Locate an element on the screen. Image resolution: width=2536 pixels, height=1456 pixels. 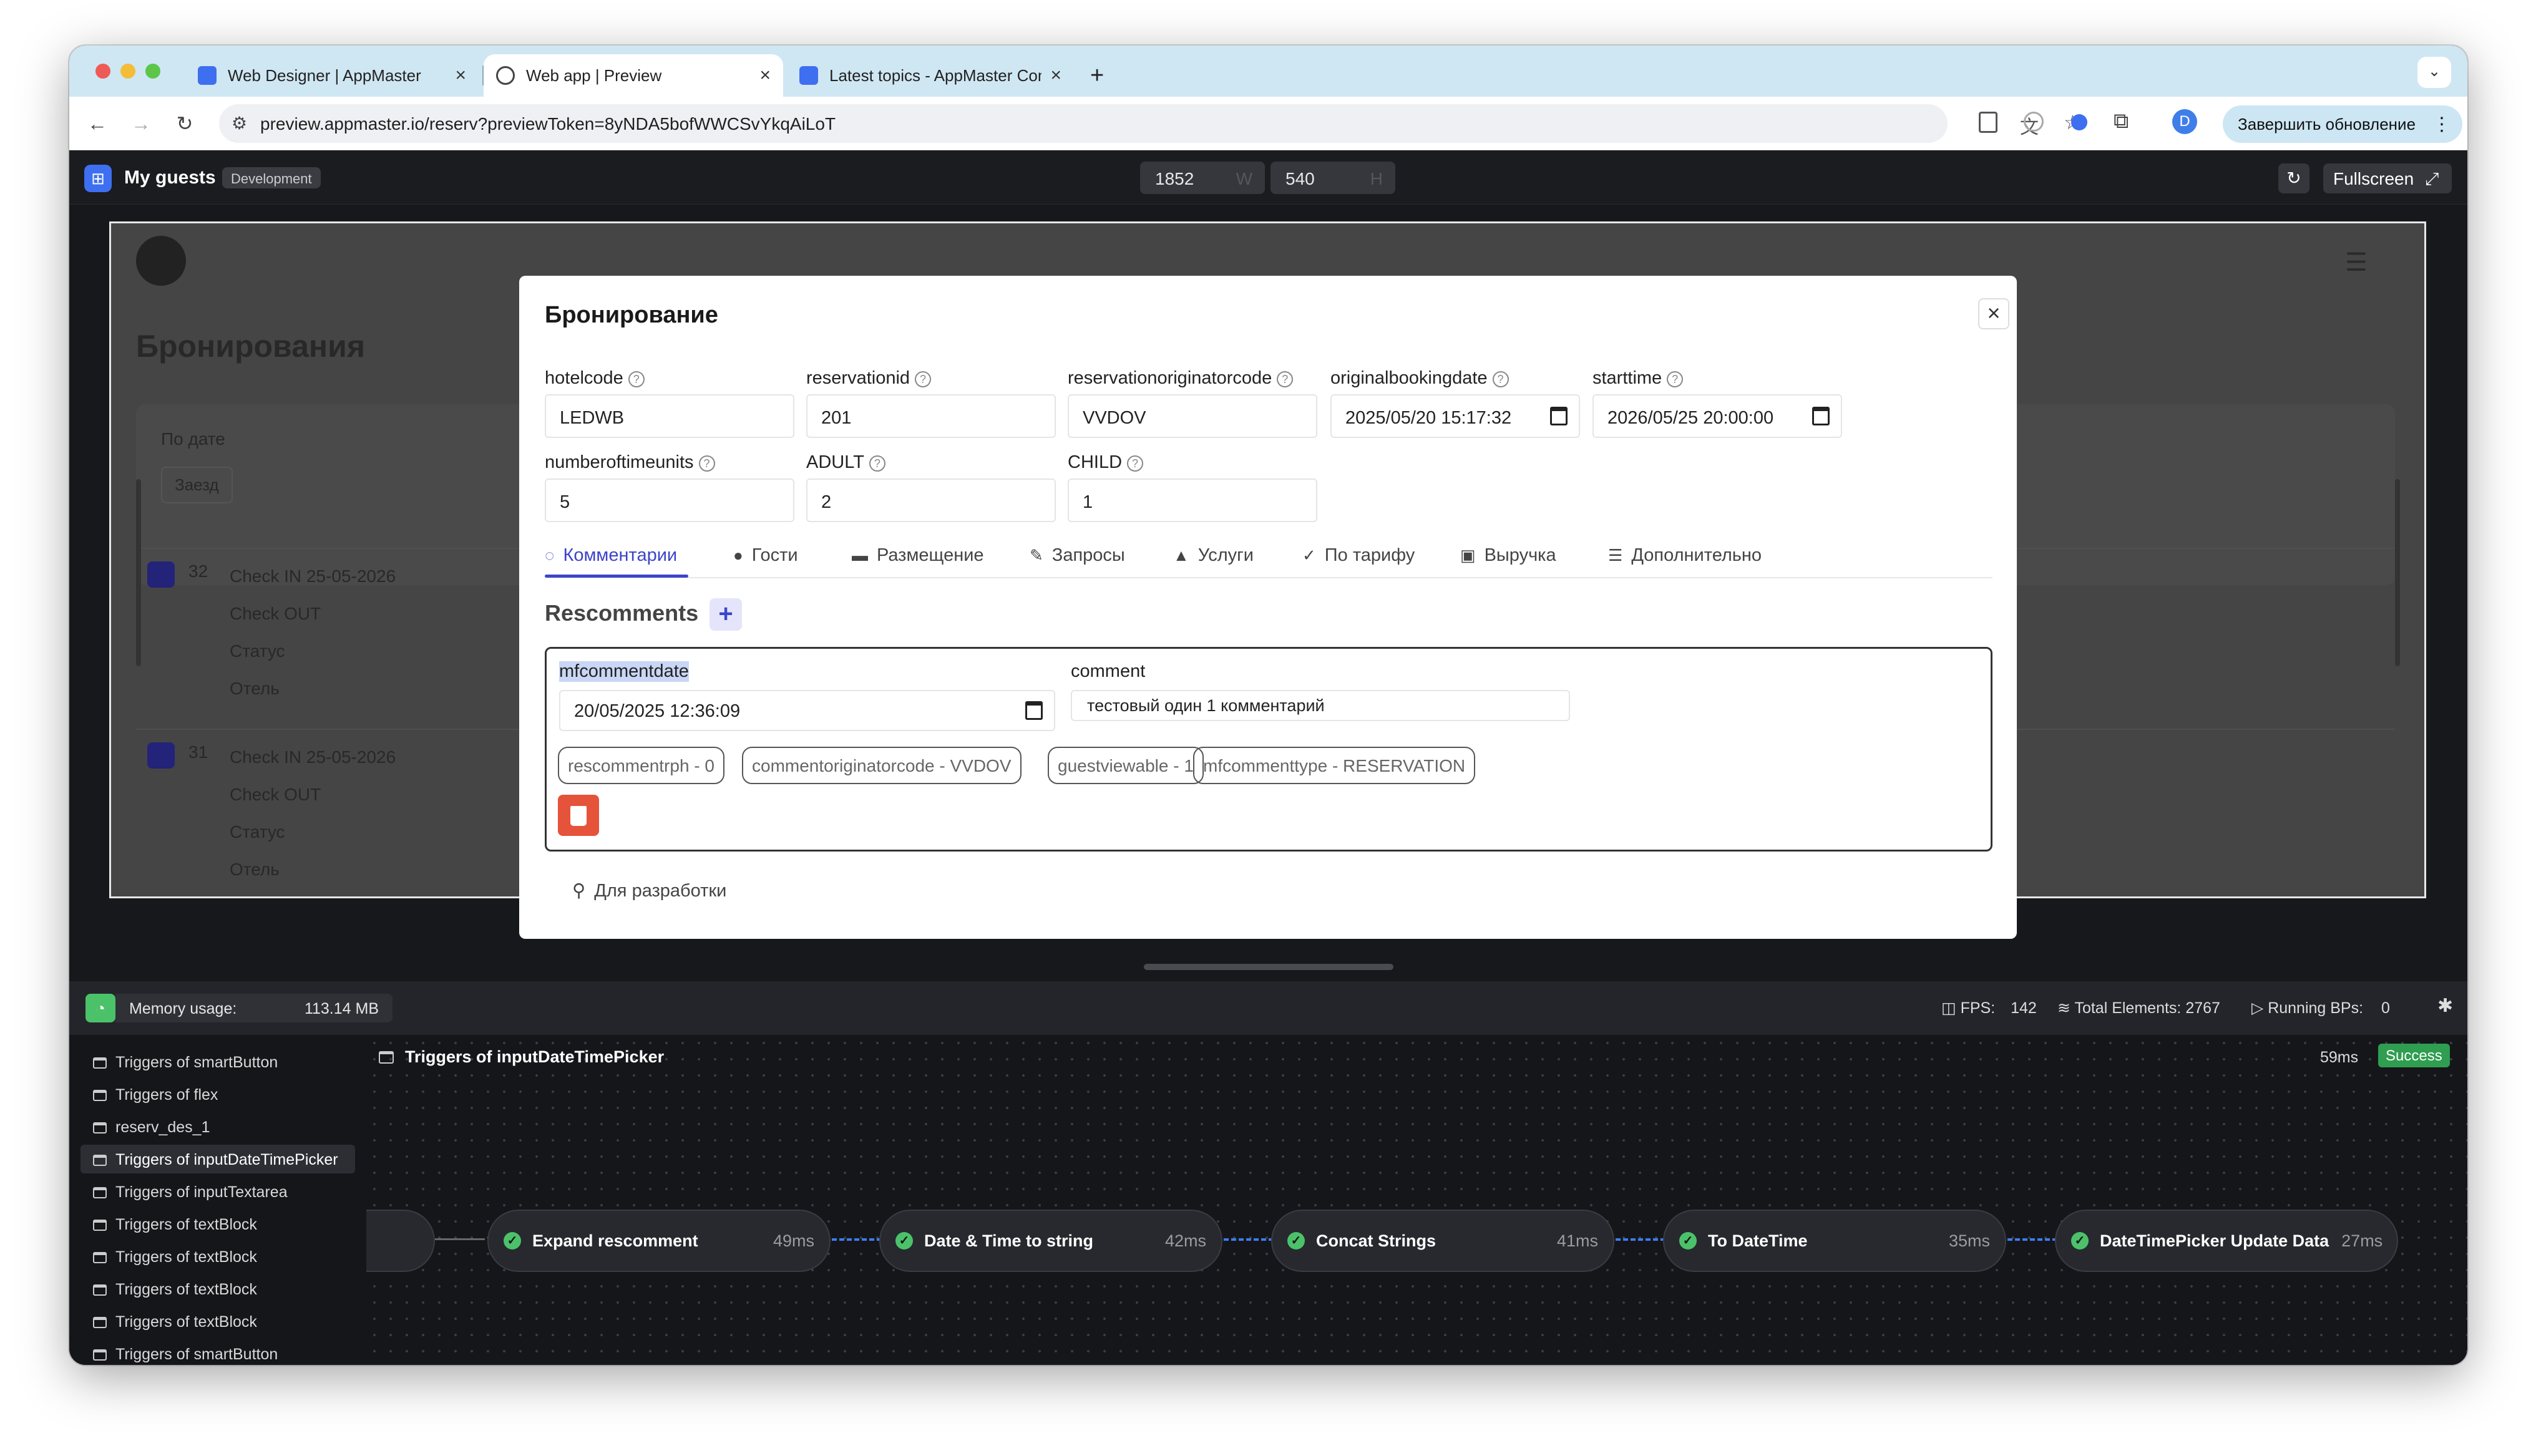
height-input: 540 H is located at coordinates (1332, 178).